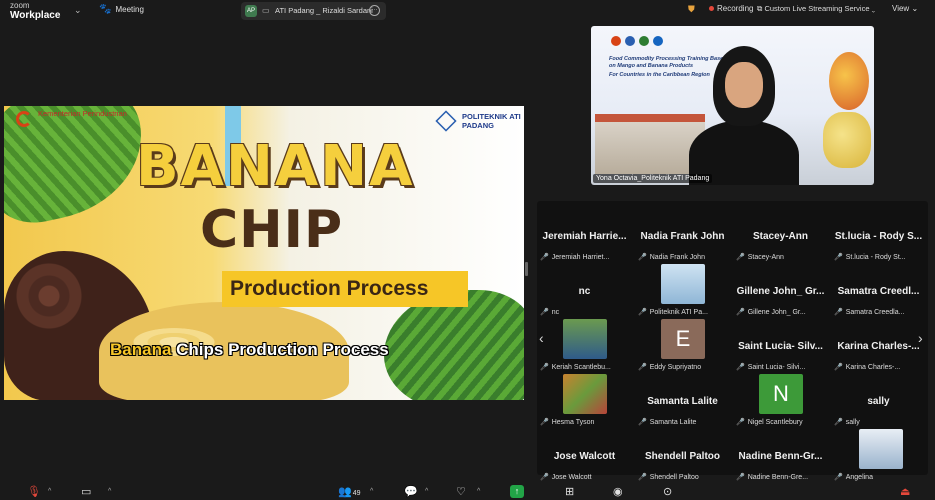  Describe the element at coordinates (478, 491) in the screenshot. I see `react-chevron-icon: ^` at that location.